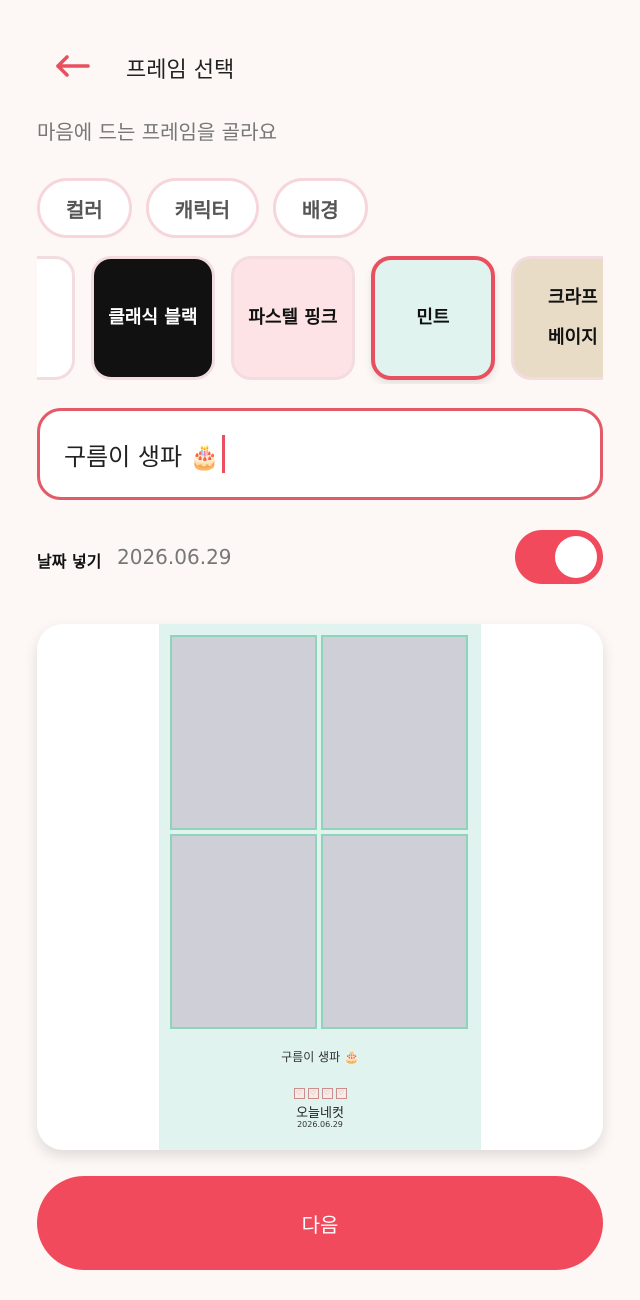  What do you see at coordinates (576, 557) in the screenshot?
I see `toggle-knob` at bounding box center [576, 557].